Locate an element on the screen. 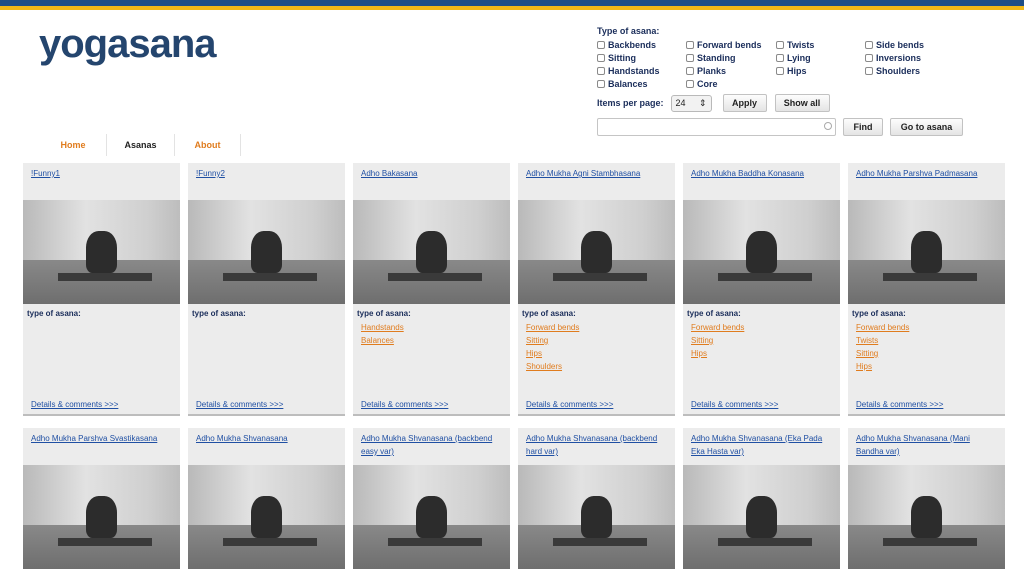  asana-title-link: Adho Mukha Agni Stambhasana is located at coordinates (583, 173).